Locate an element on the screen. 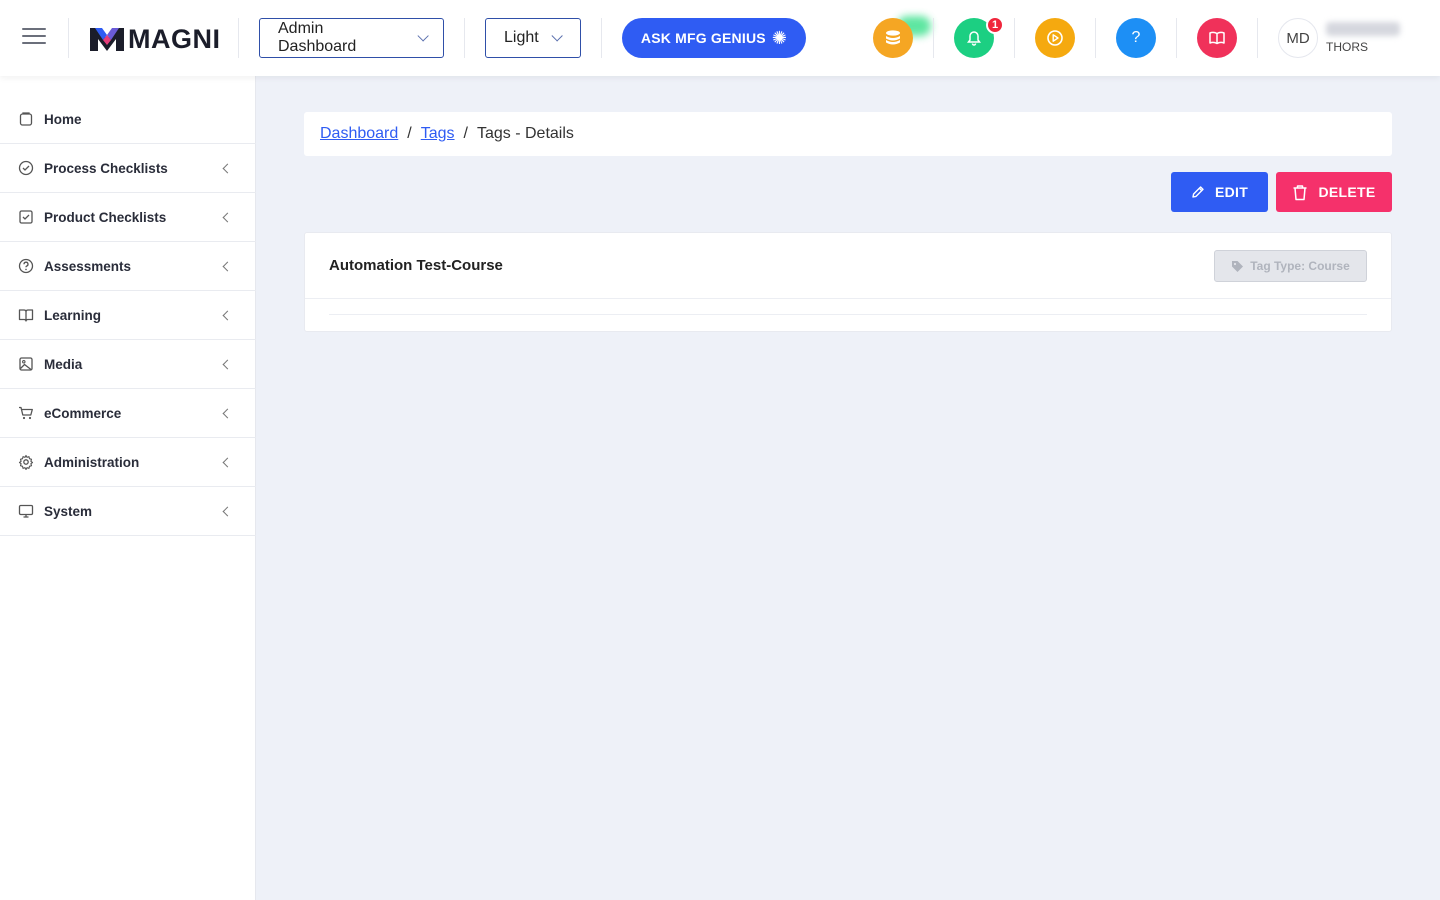 Image resolution: width=1440 pixels, height=900 pixels. sidebar-item-label: Media is located at coordinates (63, 364).